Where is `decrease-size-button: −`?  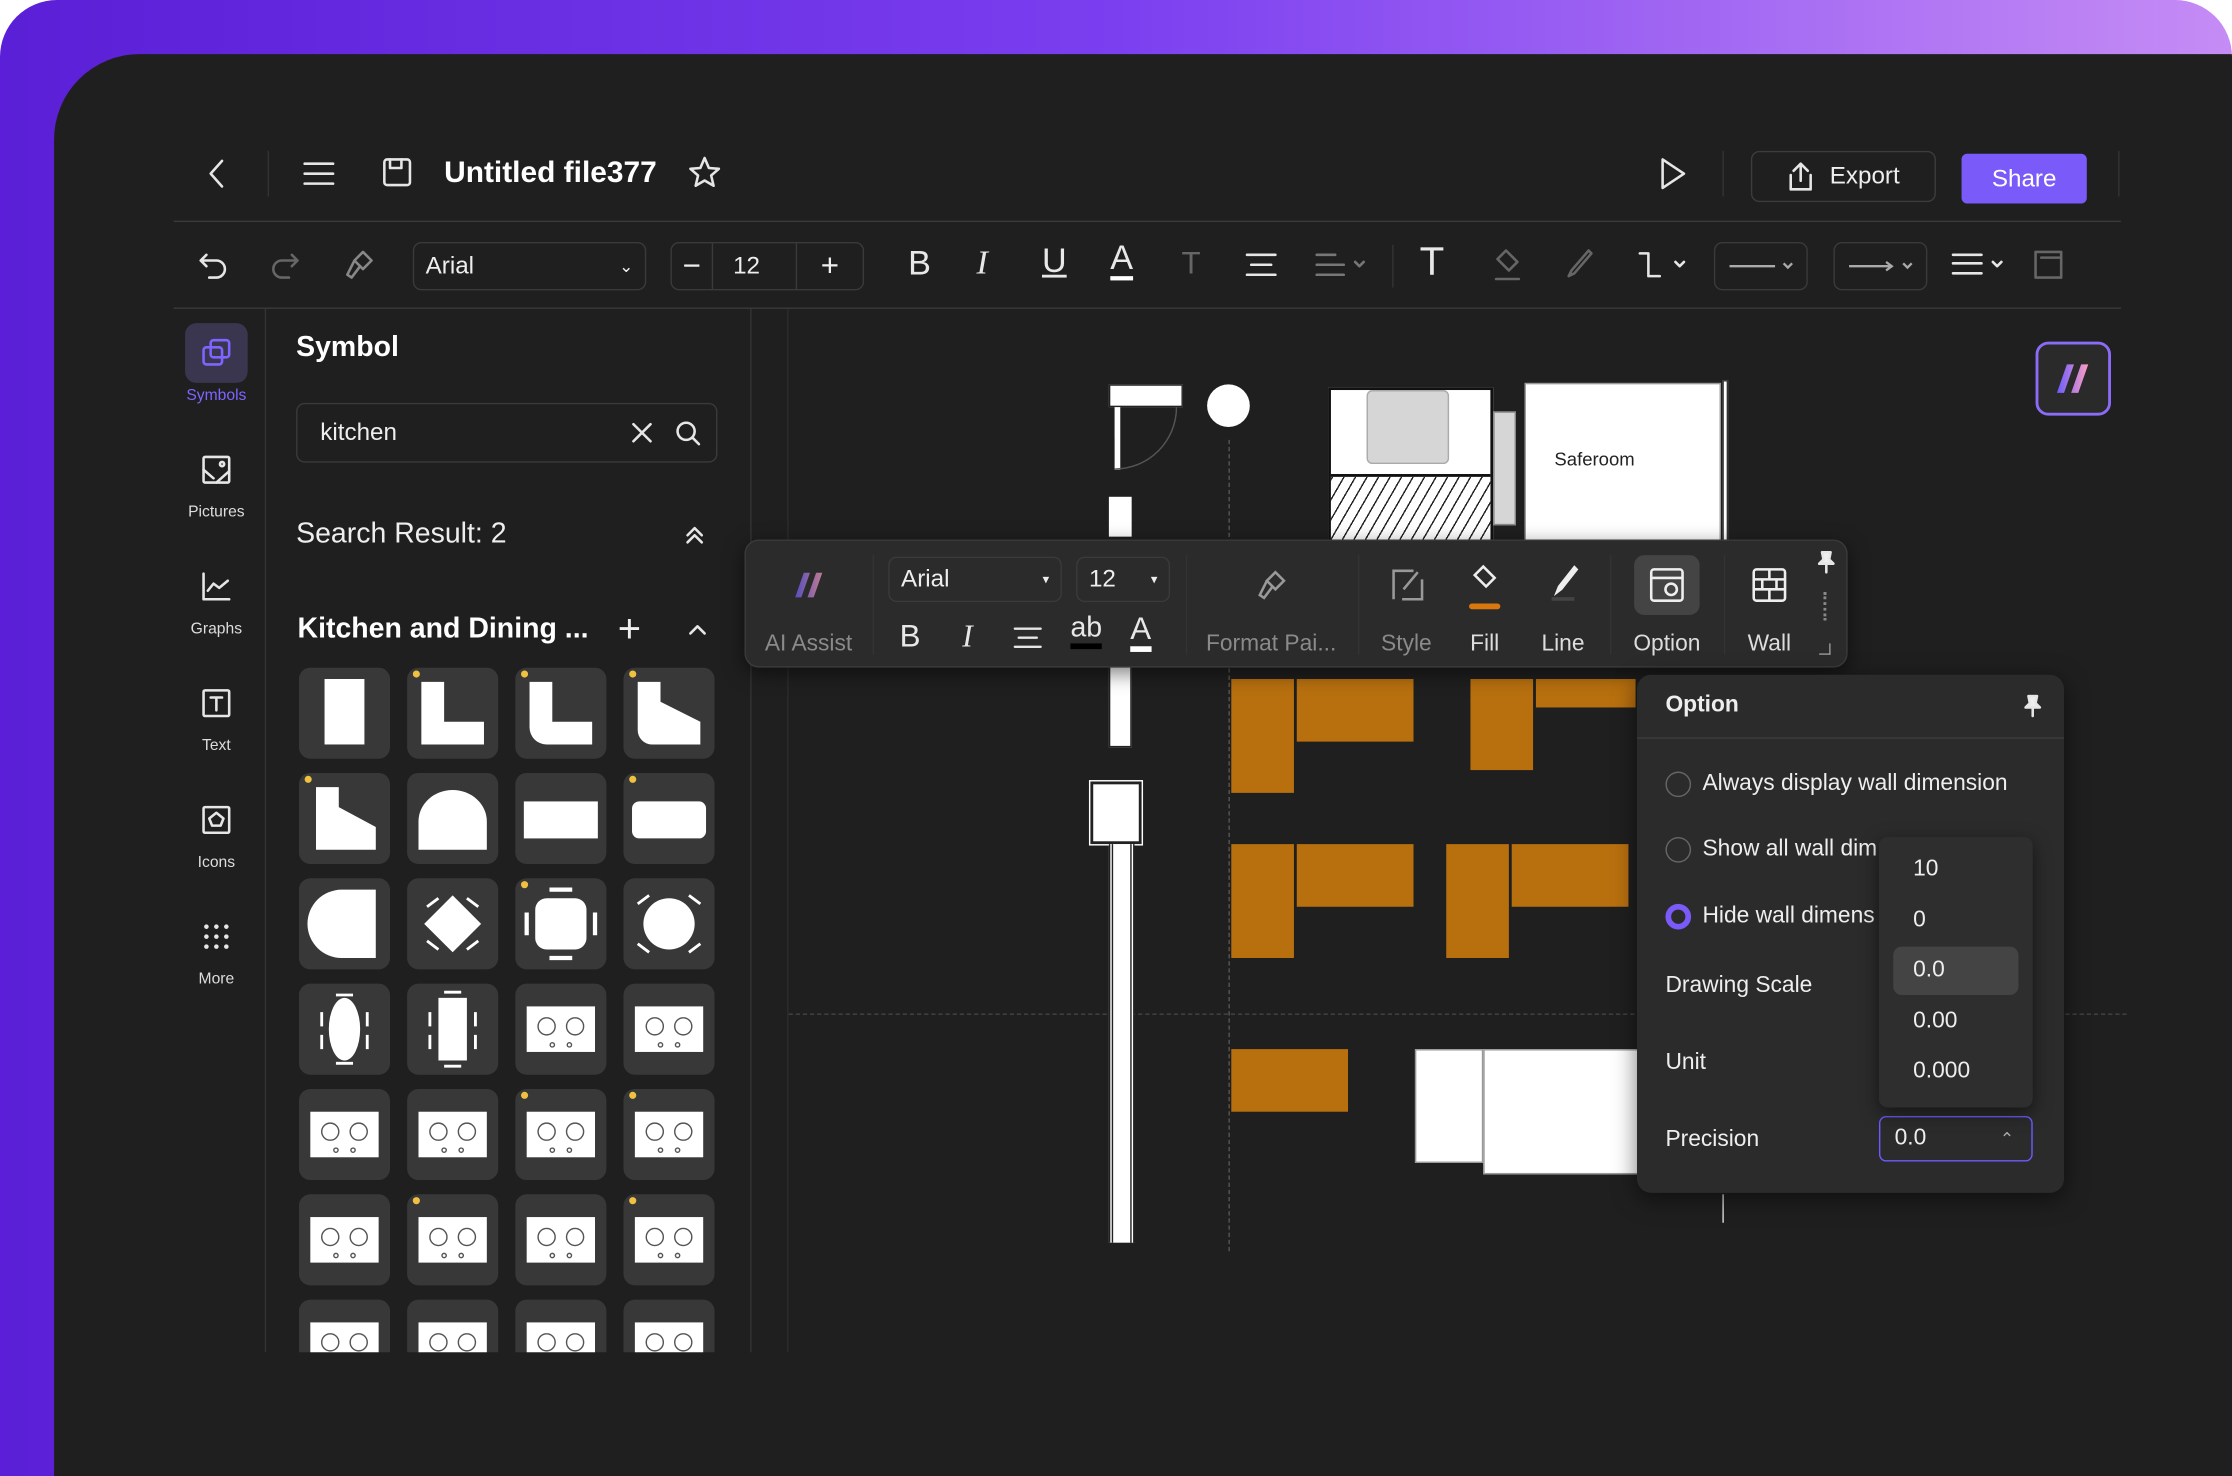
decrease-size-button: − is located at coordinates (692, 266).